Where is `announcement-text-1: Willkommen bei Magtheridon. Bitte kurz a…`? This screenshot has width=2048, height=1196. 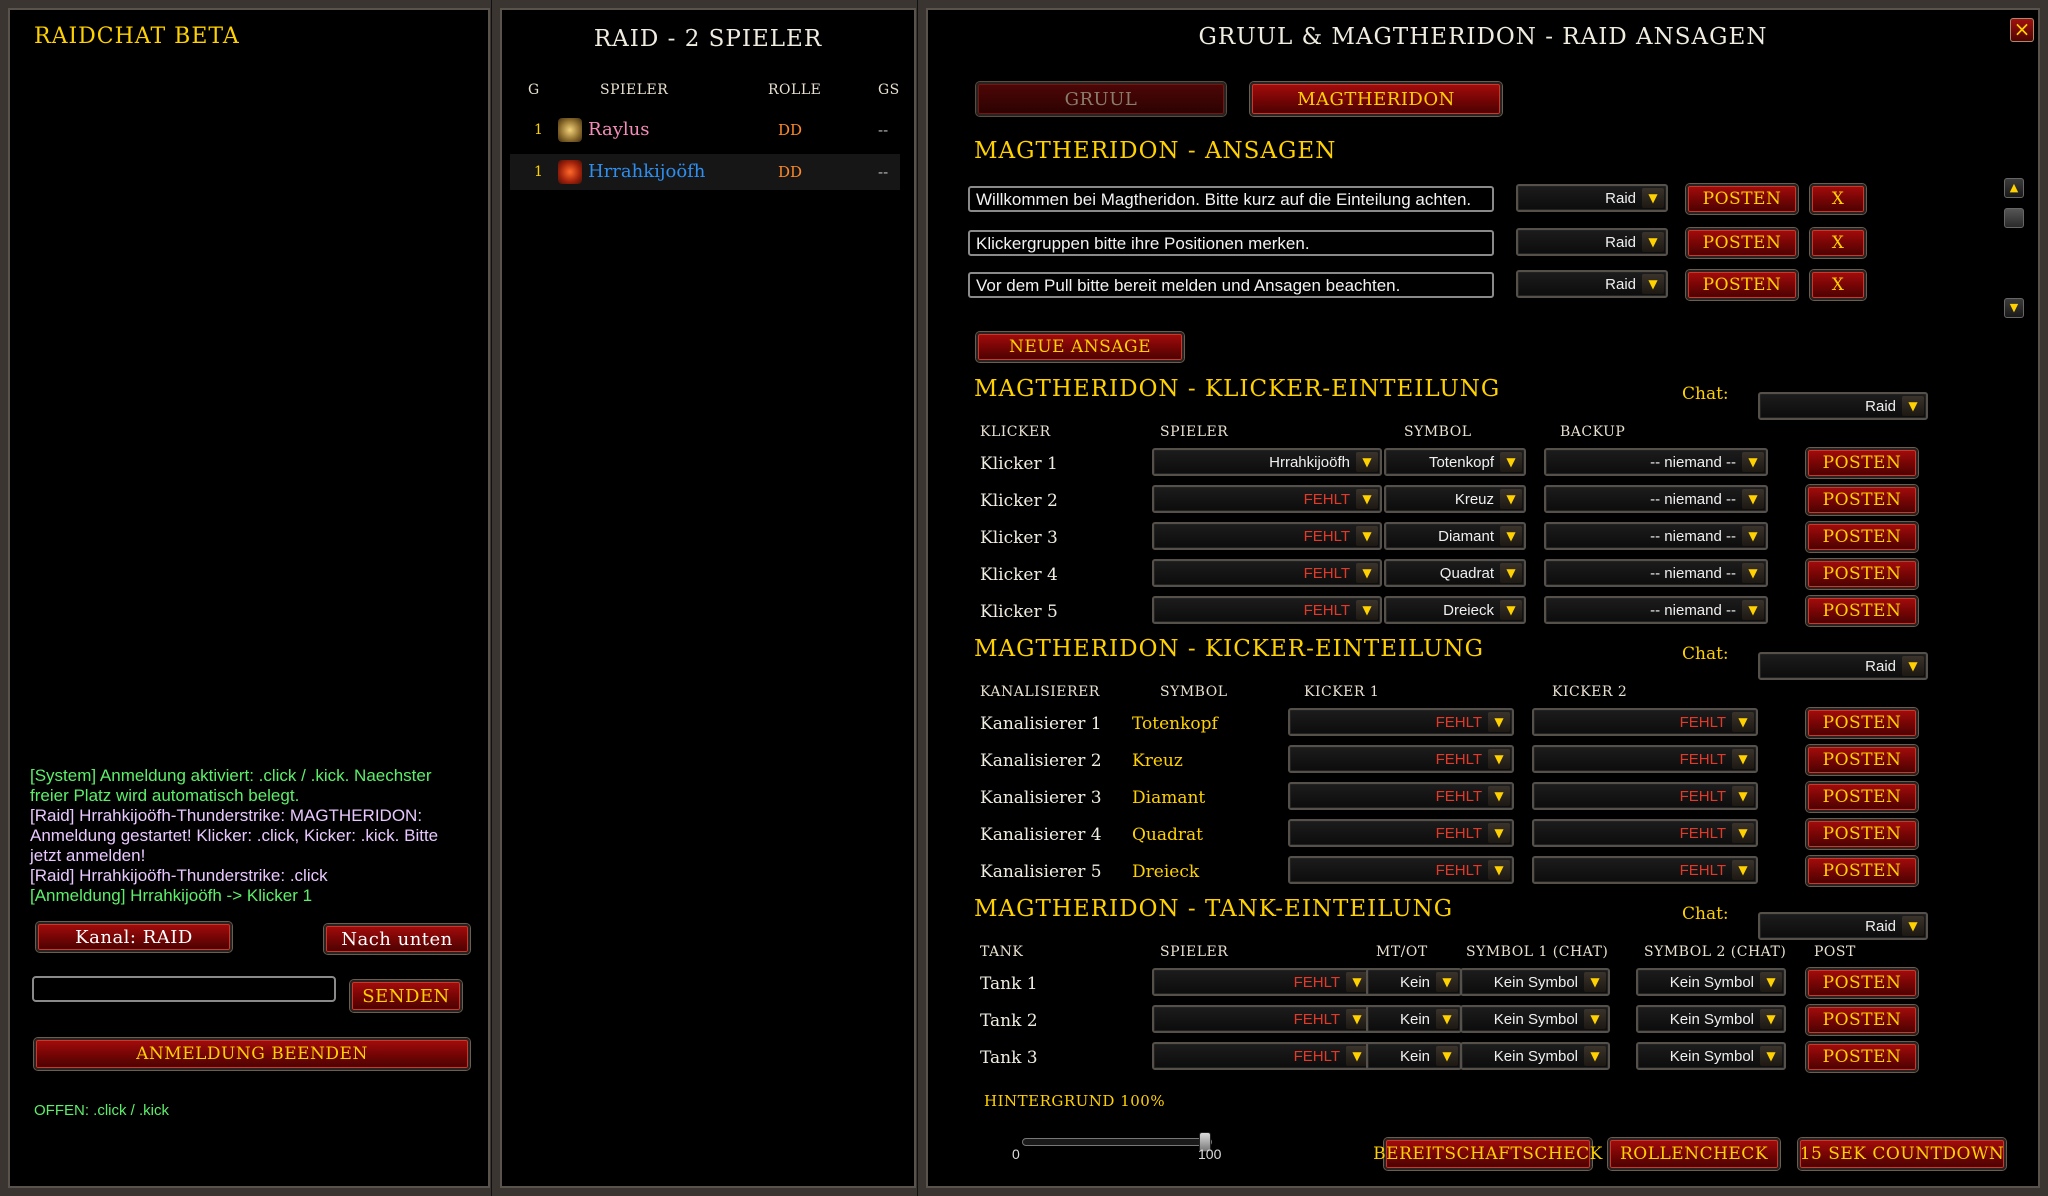 announcement-text-1: Willkommen bei Magtheridon. Bitte kurz a… is located at coordinates (1231, 199).